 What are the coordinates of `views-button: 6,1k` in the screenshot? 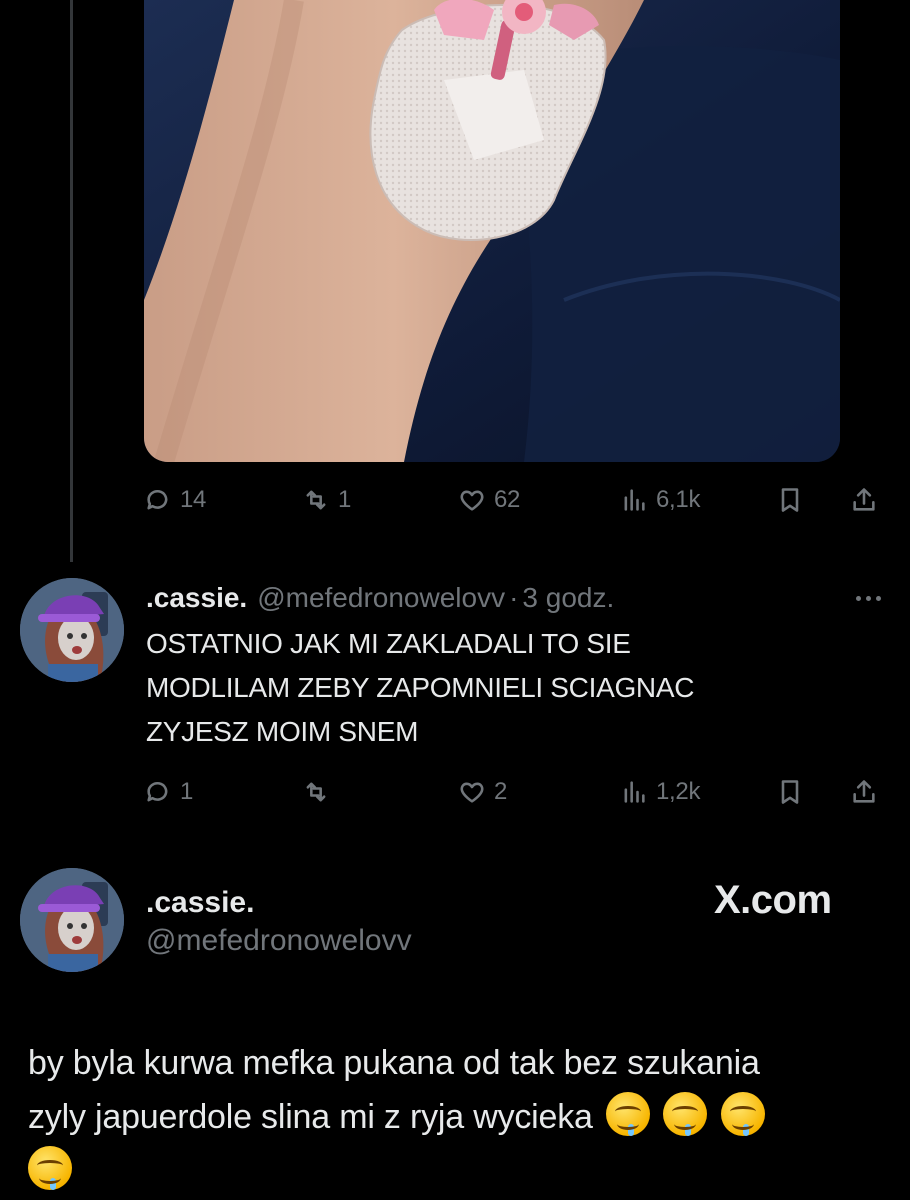 It's located at (660, 500).